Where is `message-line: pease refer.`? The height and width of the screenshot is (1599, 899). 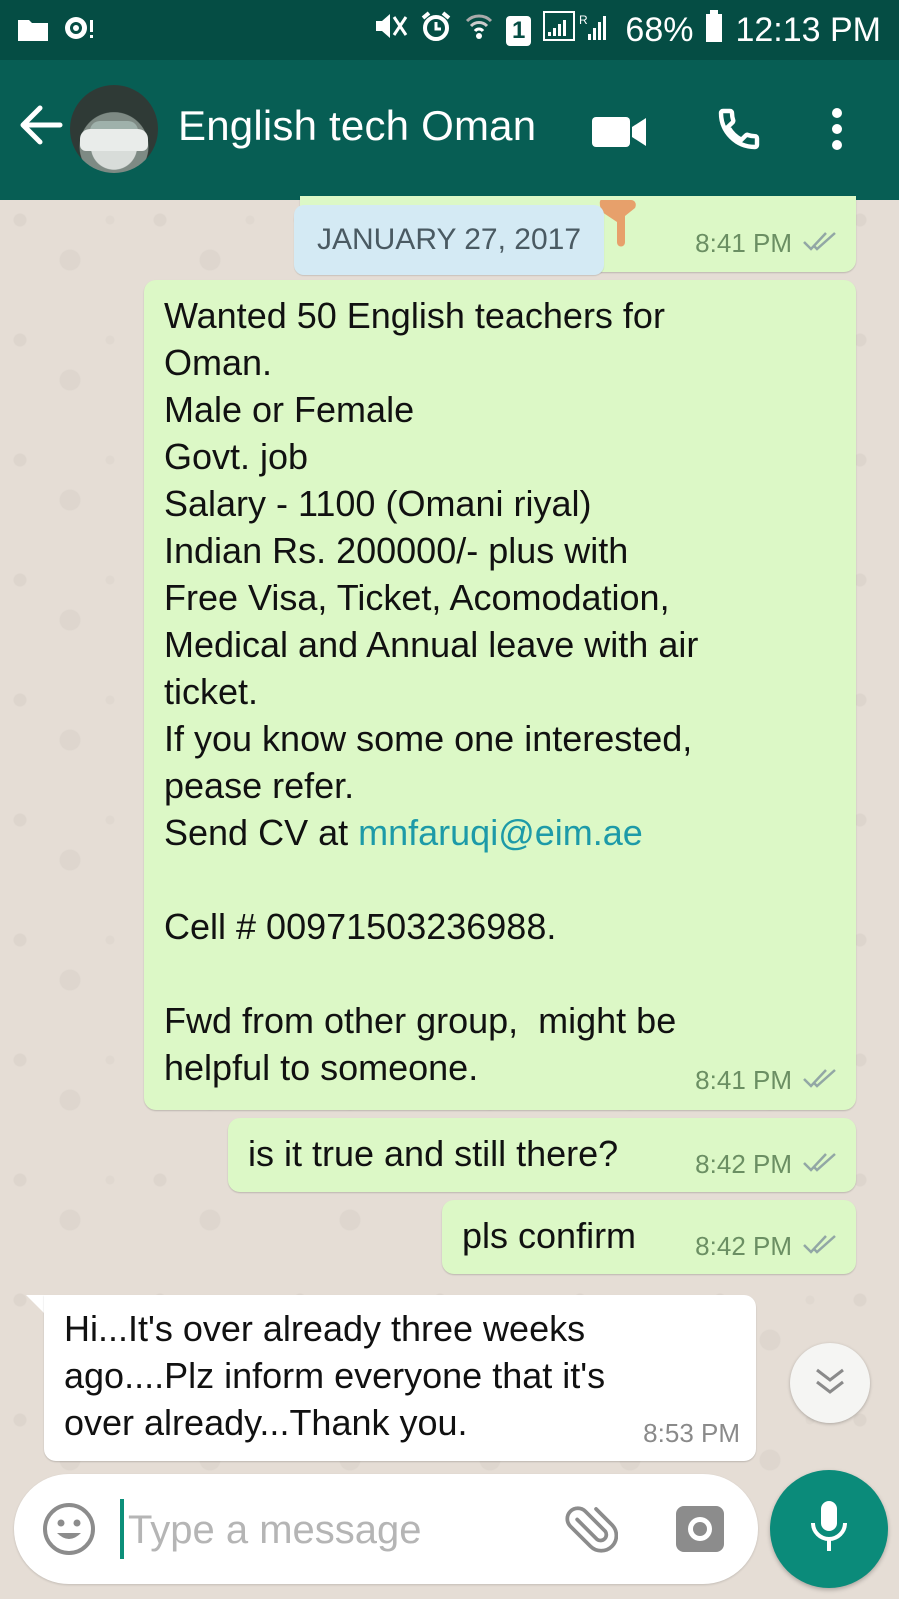
message-line: pease refer. is located at coordinates (259, 785).